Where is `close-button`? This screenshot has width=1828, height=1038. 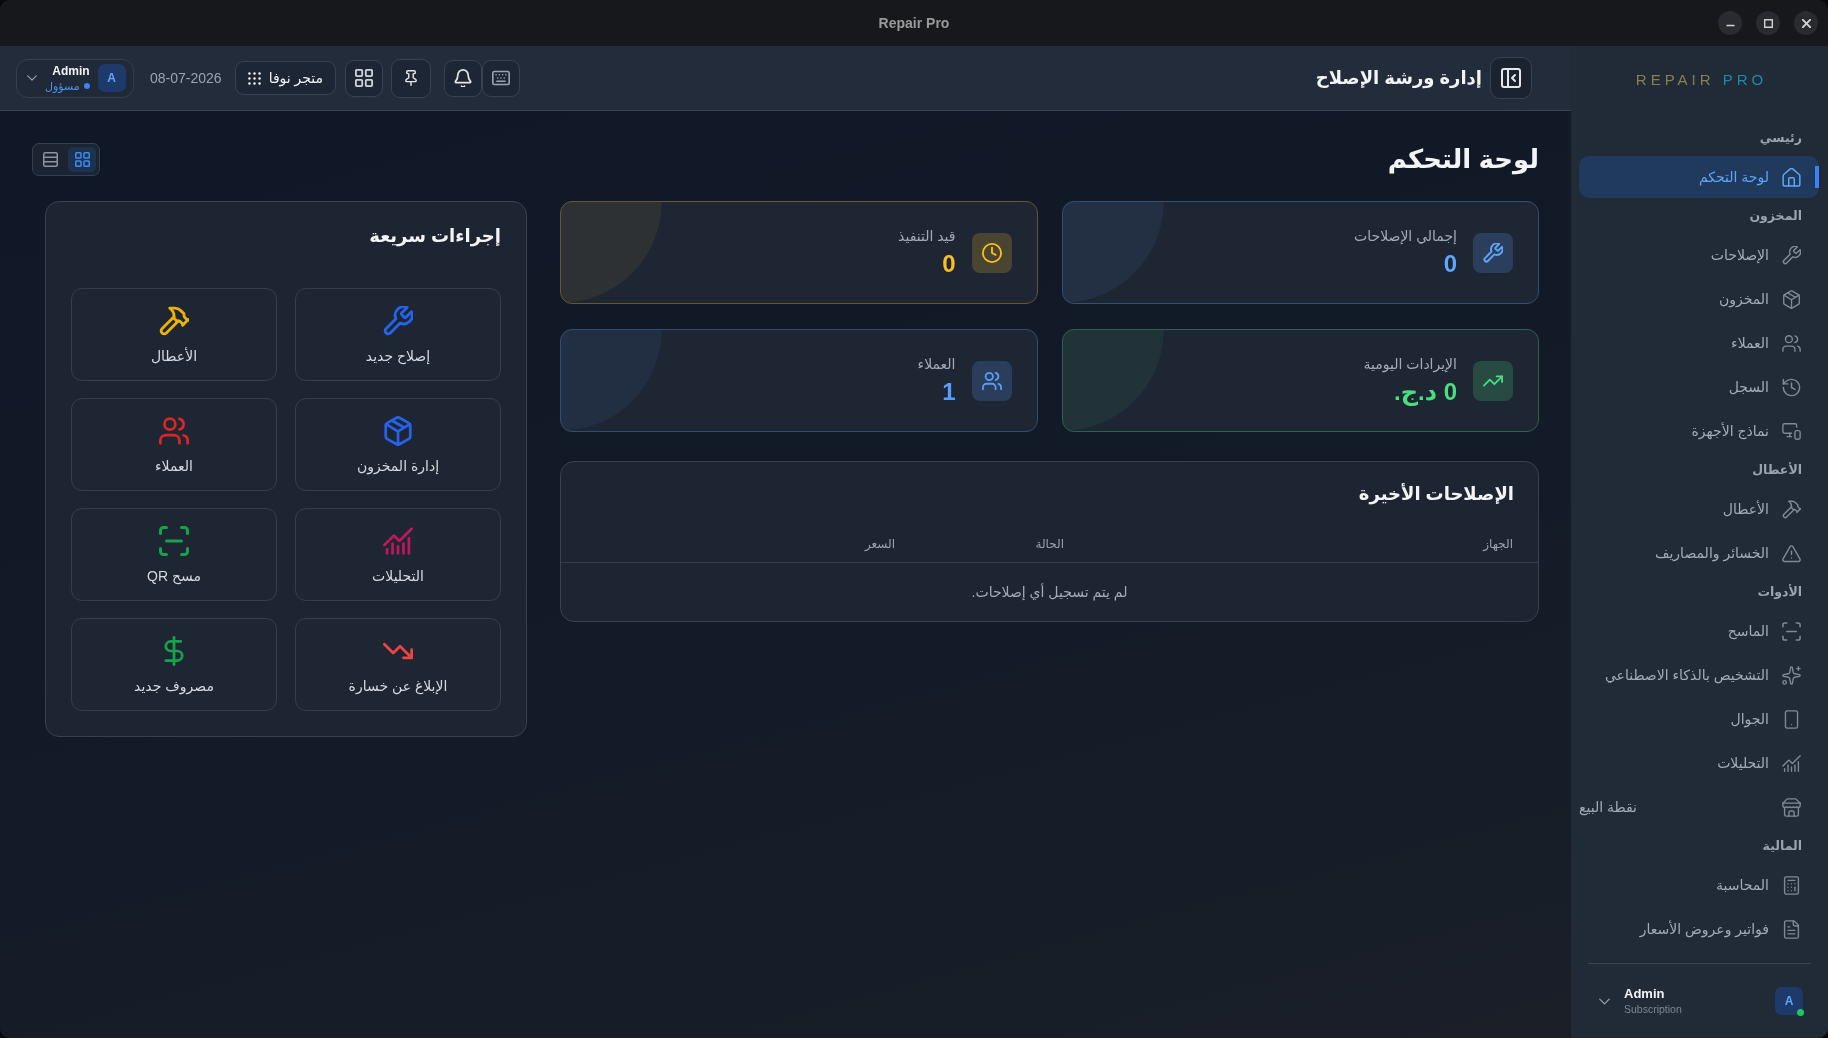 close-button is located at coordinates (1806, 23).